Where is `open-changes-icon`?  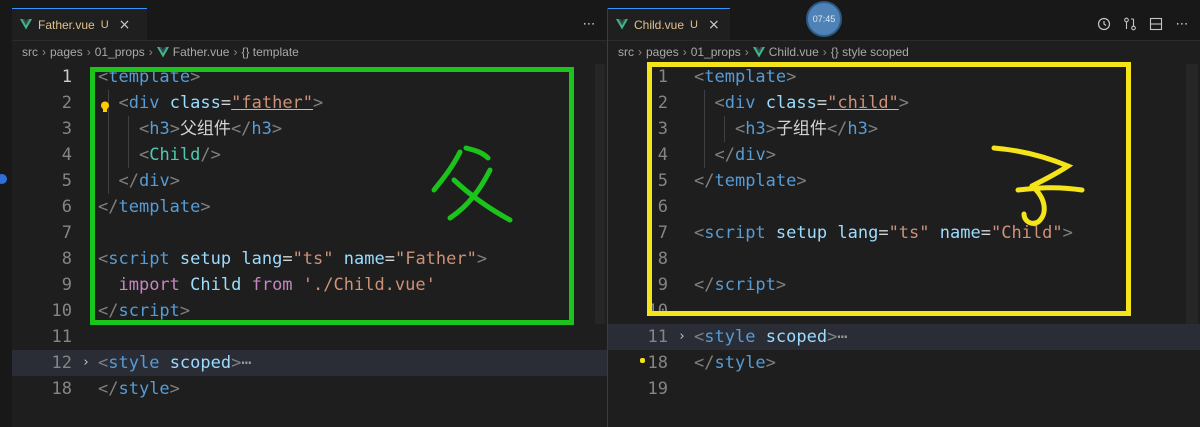 open-changes-icon is located at coordinates (1130, 24).